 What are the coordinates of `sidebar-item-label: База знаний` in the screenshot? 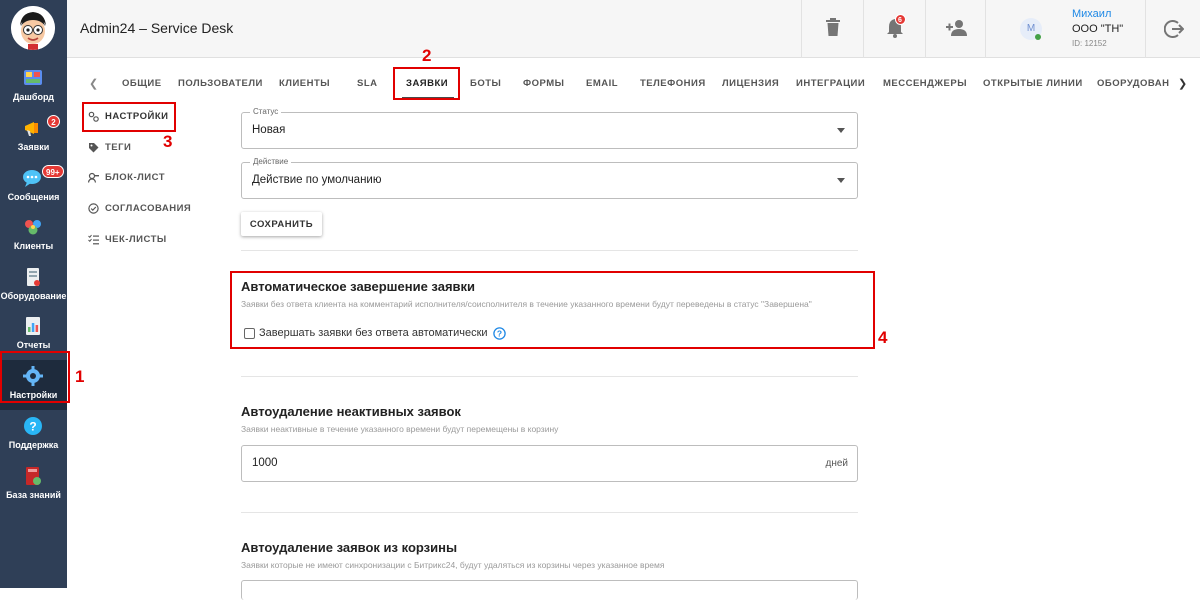 It's located at (33, 495).